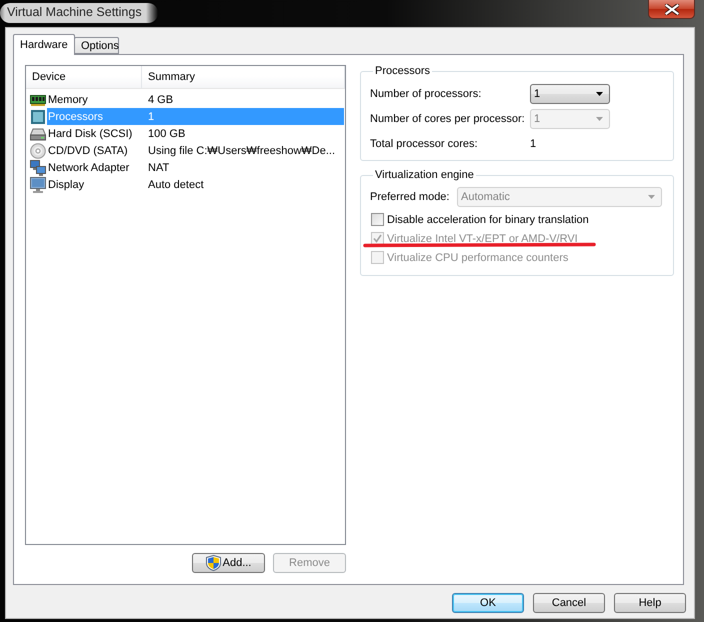 The image size is (704, 622). I want to click on check-icon, so click(377, 238).